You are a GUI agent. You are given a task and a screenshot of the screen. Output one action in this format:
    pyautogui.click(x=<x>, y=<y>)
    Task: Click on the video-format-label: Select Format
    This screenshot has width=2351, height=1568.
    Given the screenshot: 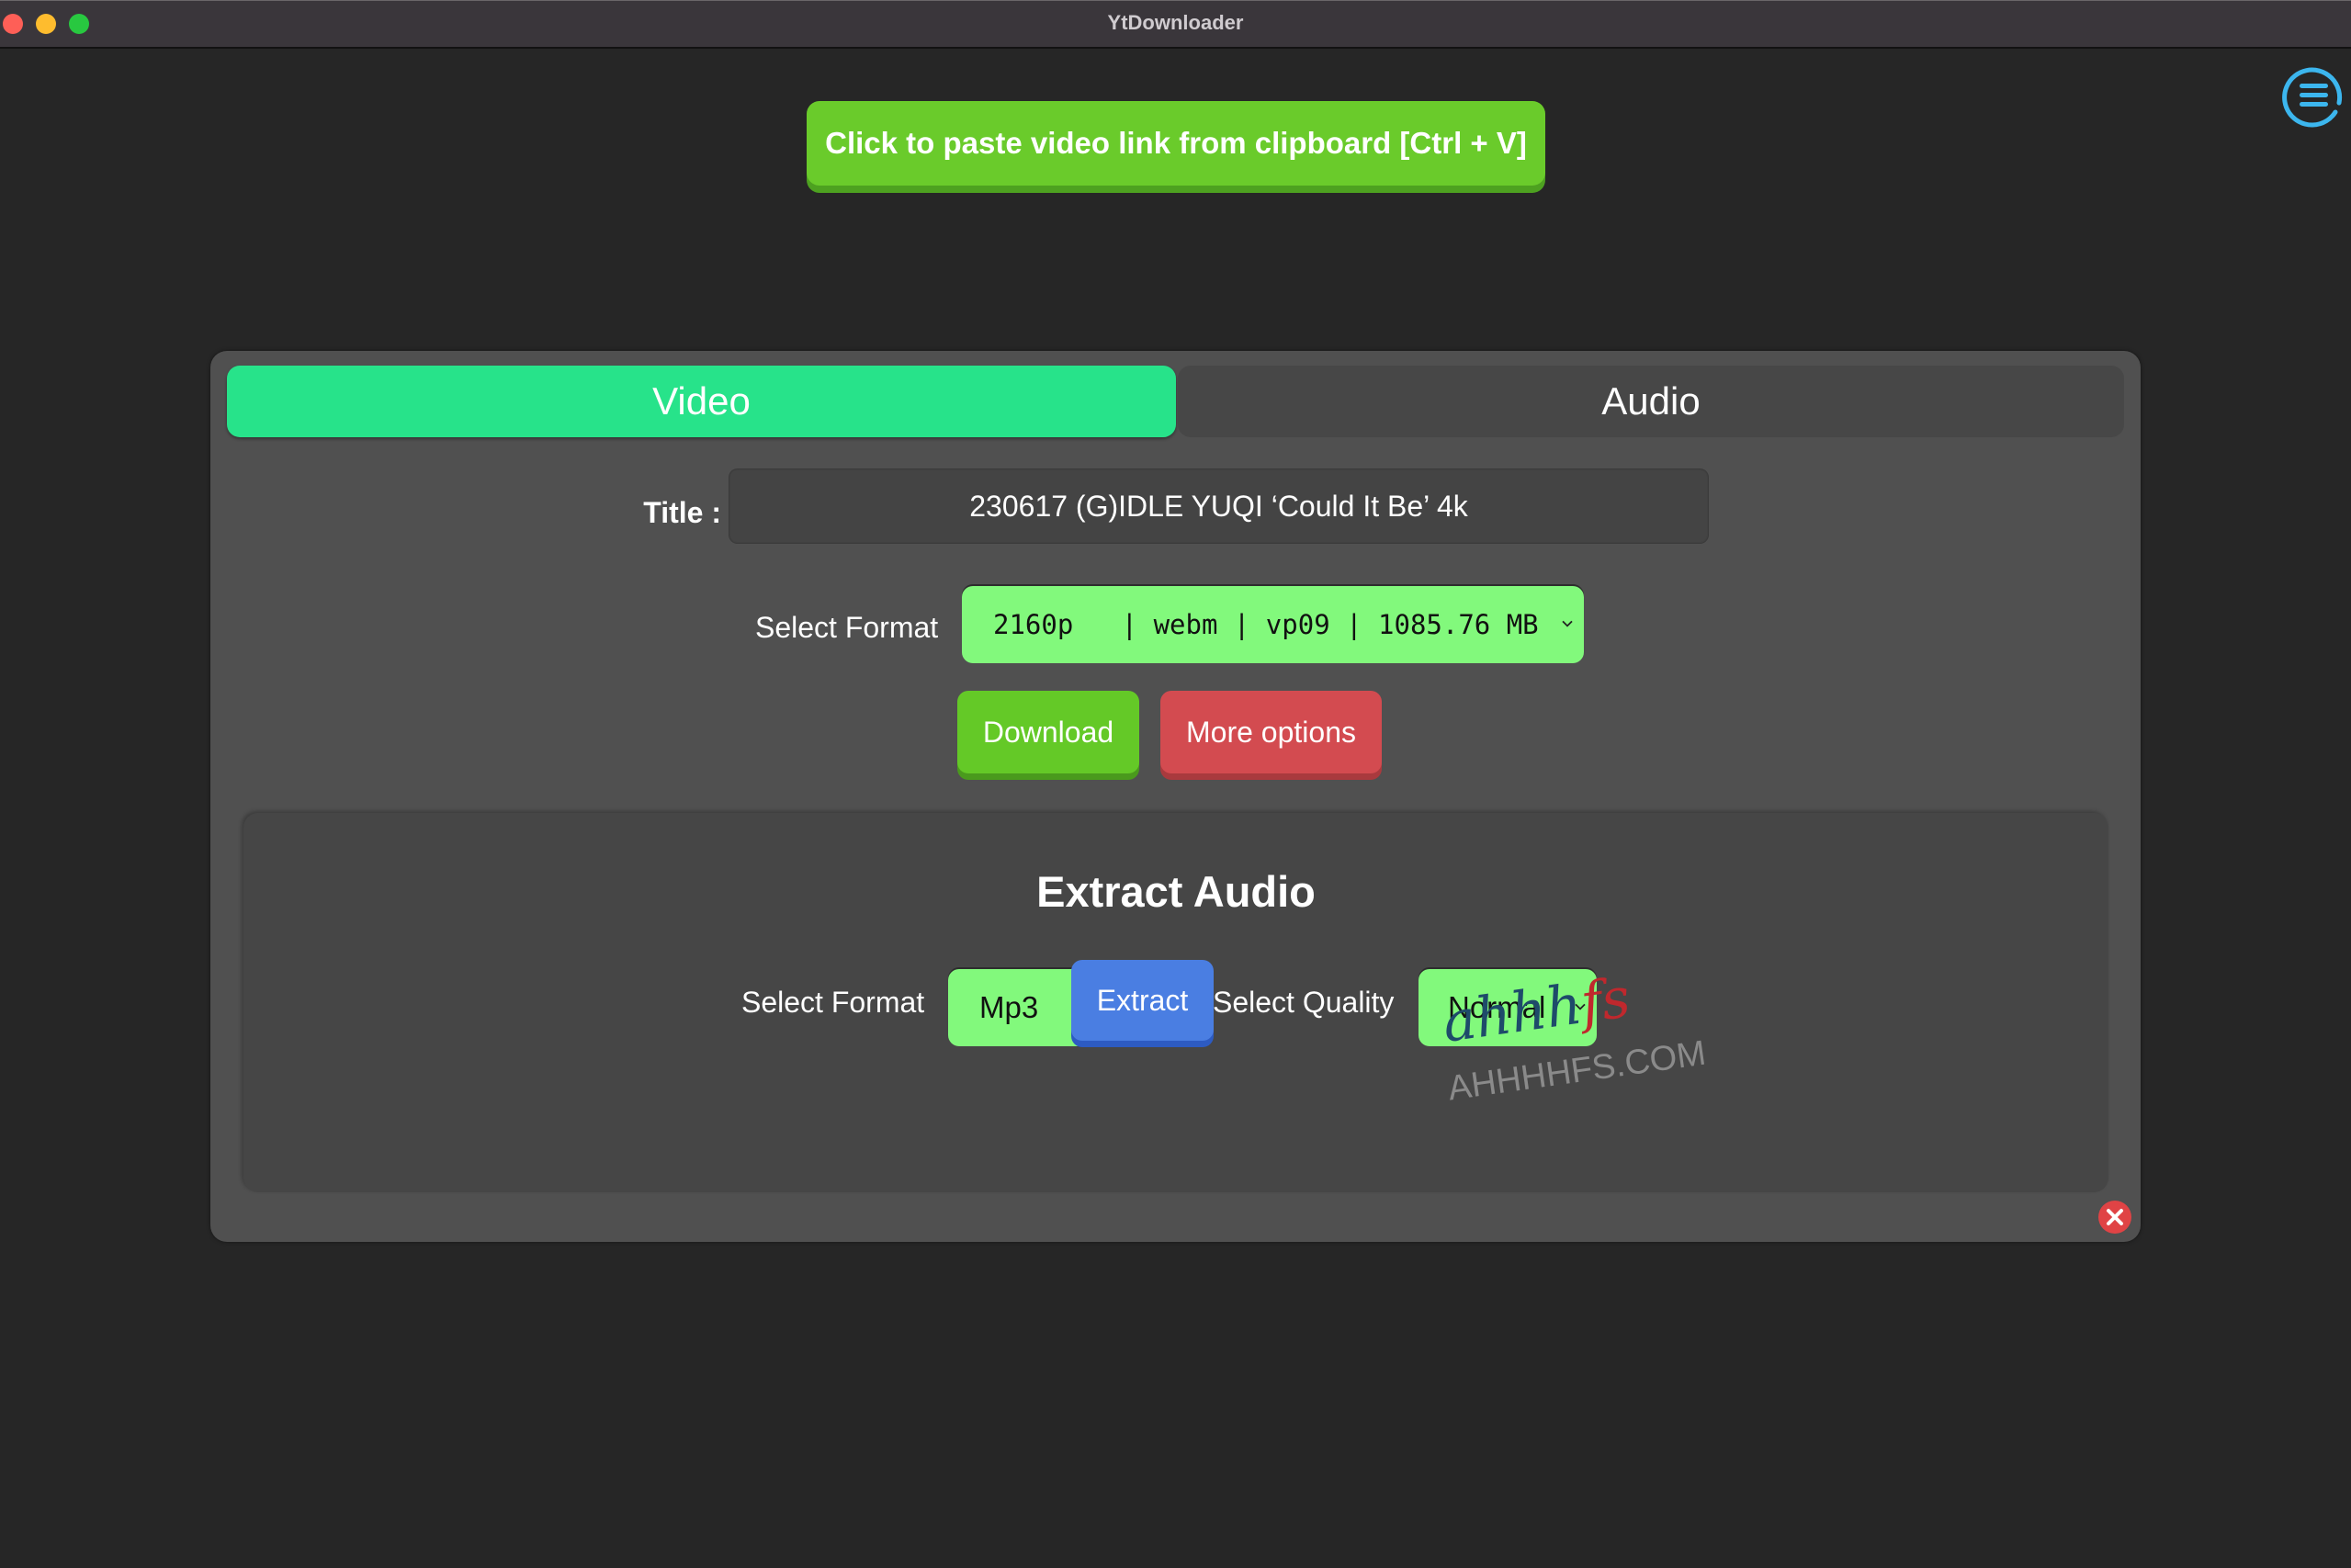 What is the action you would take?
    pyautogui.click(x=847, y=628)
    